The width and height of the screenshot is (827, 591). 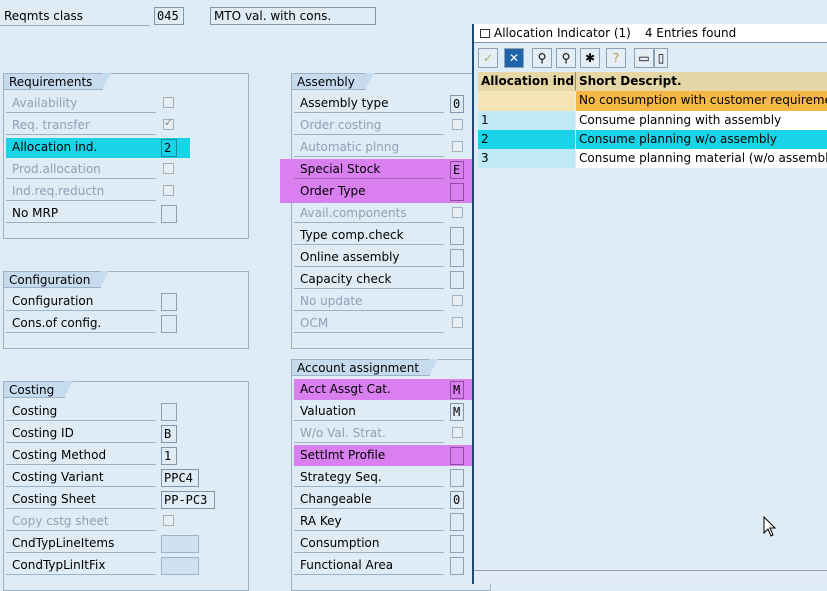 I want to click on ocm-label: OCM, so click(x=369, y=323).